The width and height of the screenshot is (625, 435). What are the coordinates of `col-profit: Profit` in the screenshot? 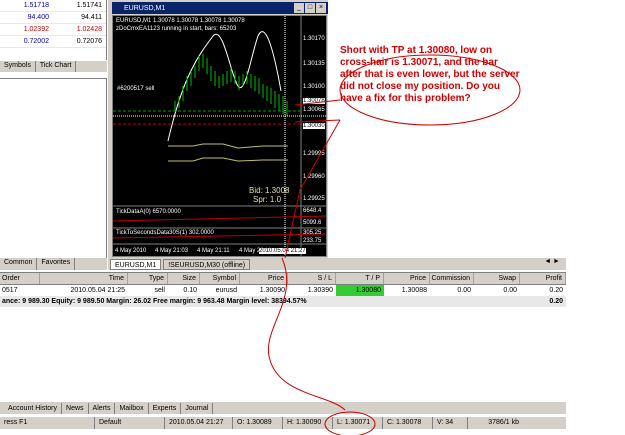 It's located at (543, 278).